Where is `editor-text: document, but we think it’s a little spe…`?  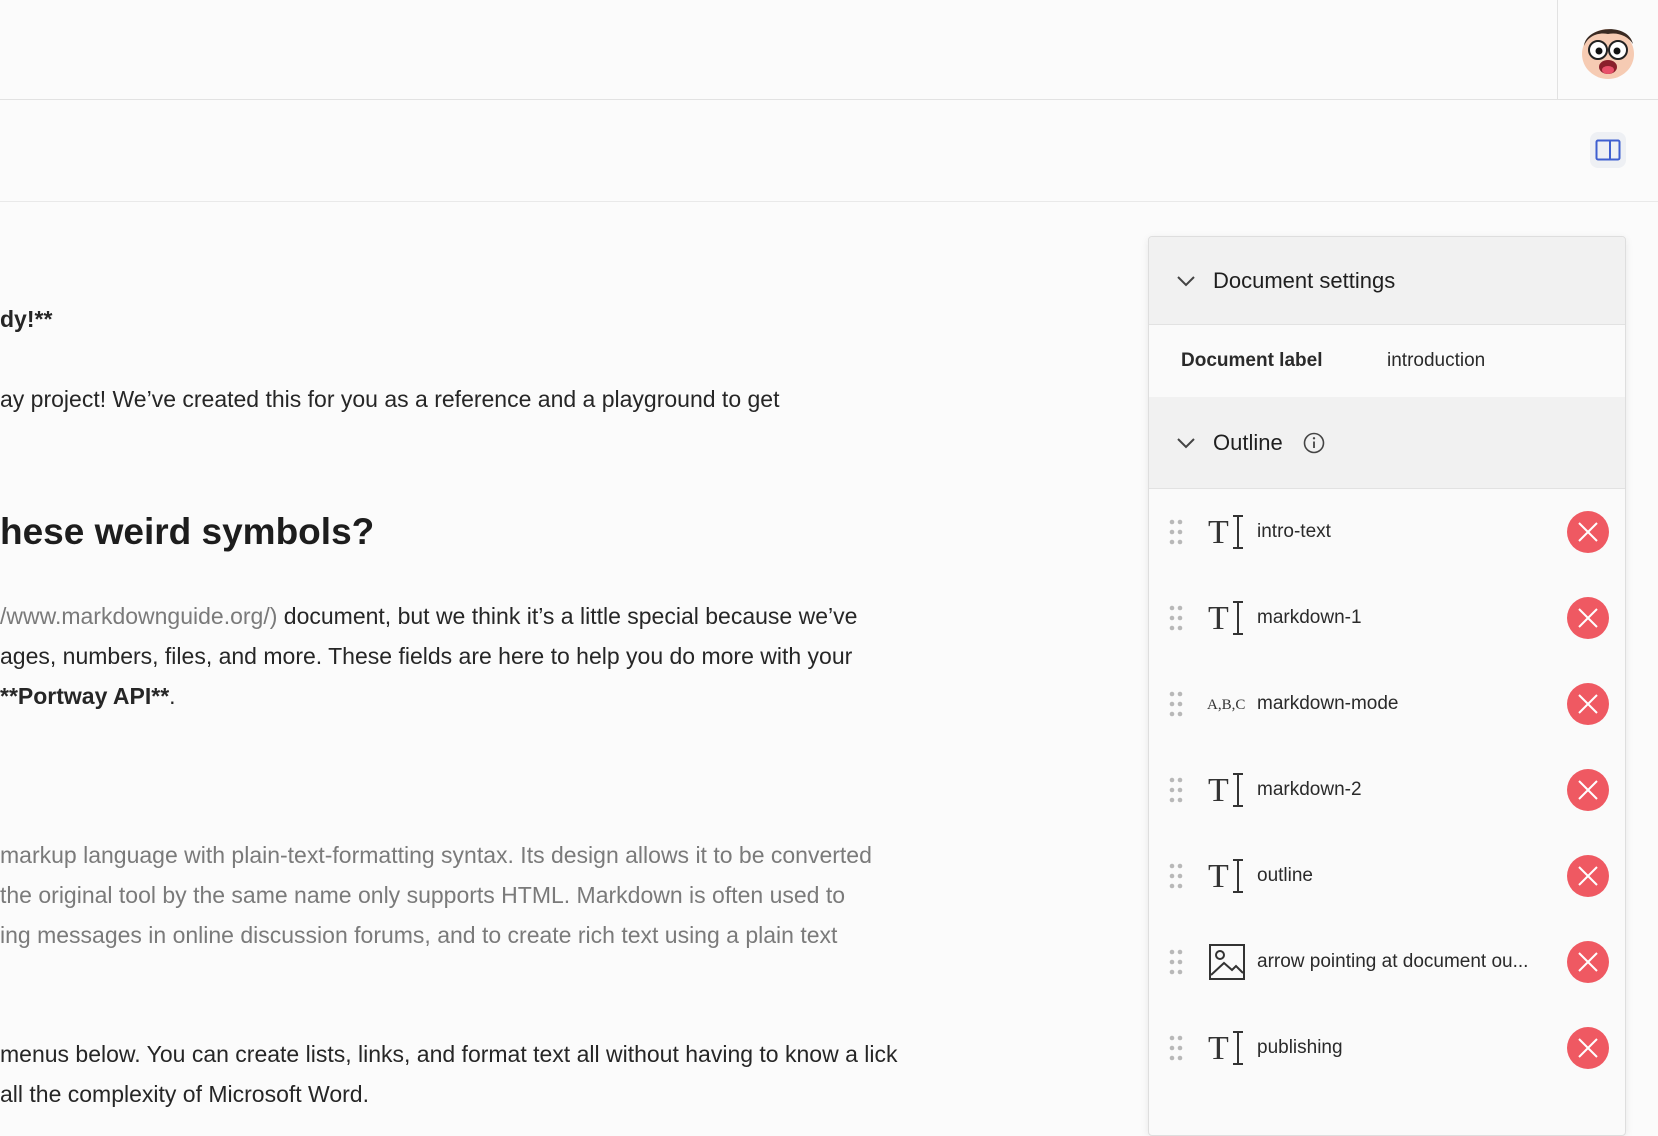 editor-text: document, but we think it’s a little spe… is located at coordinates (567, 616).